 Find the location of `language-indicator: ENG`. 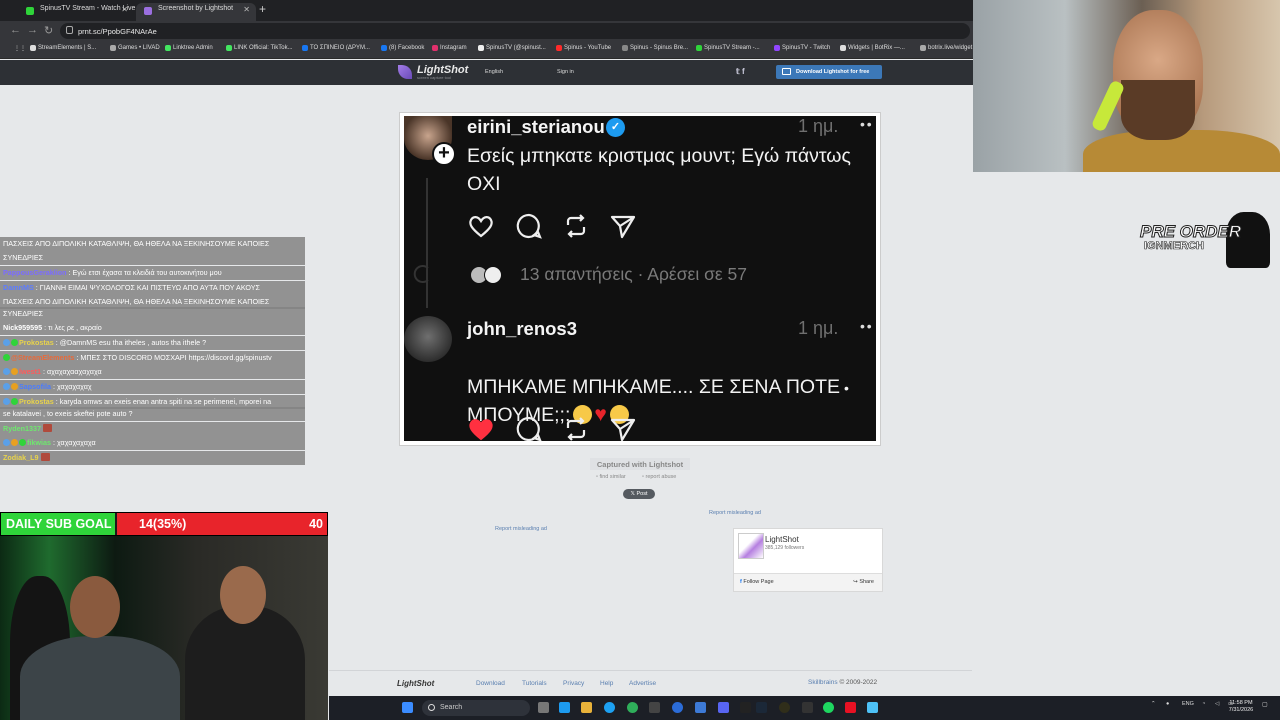

language-indicator: ENG is located at coordinates (1188, 704).